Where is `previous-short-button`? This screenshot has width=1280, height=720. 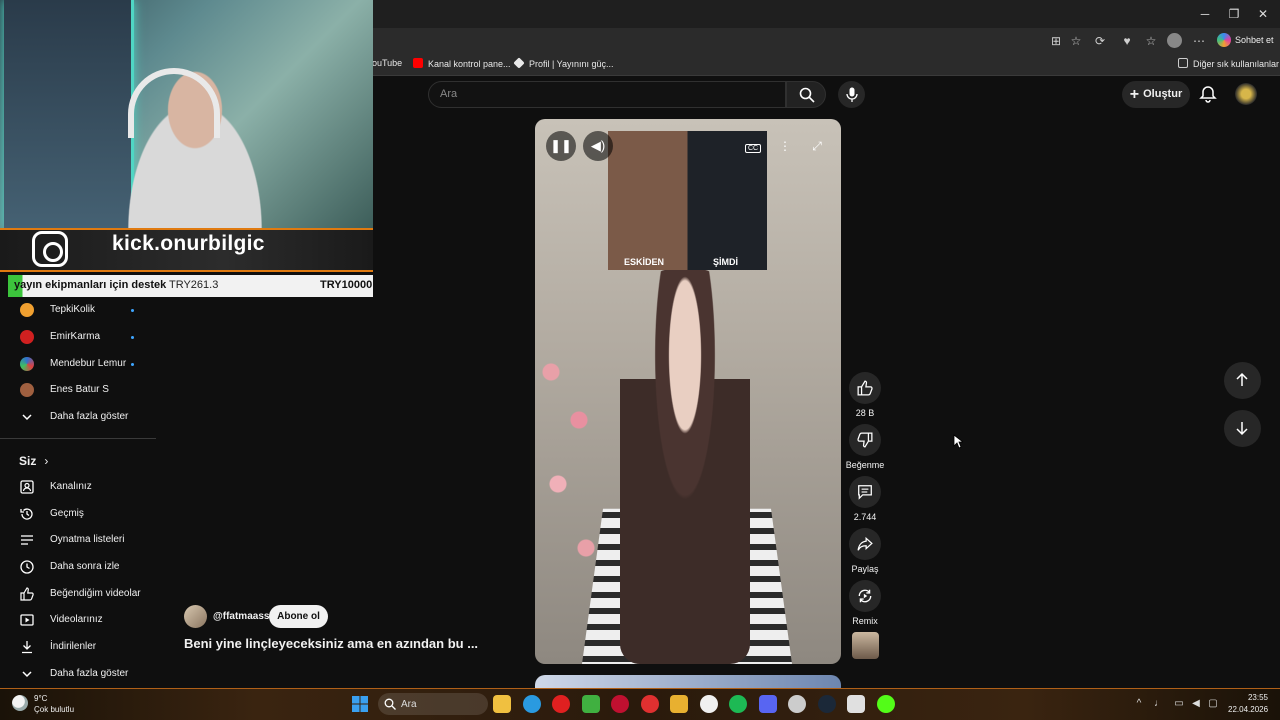 previous-short-button is located at coordinates (1242, 380).